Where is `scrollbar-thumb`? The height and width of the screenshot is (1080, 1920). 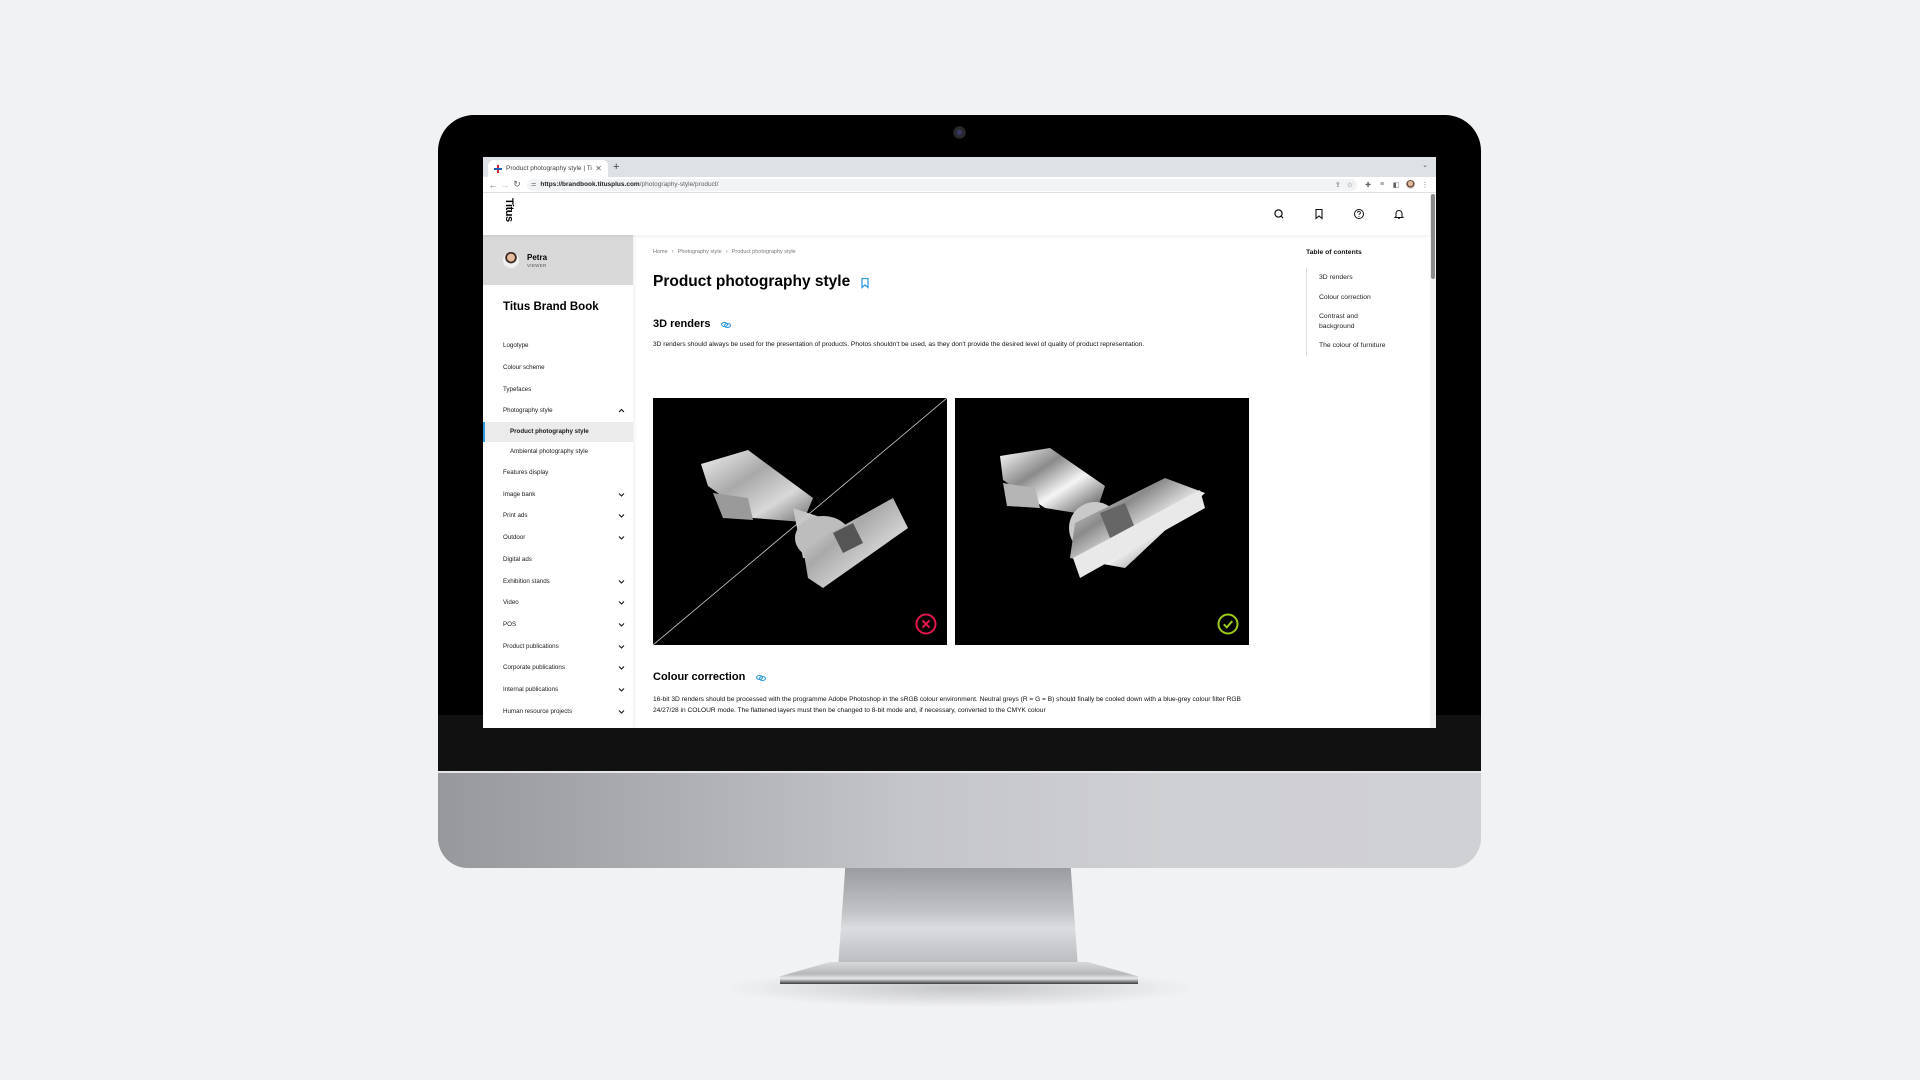
scrollbar-thumb is located at coordinates (1433, 236).